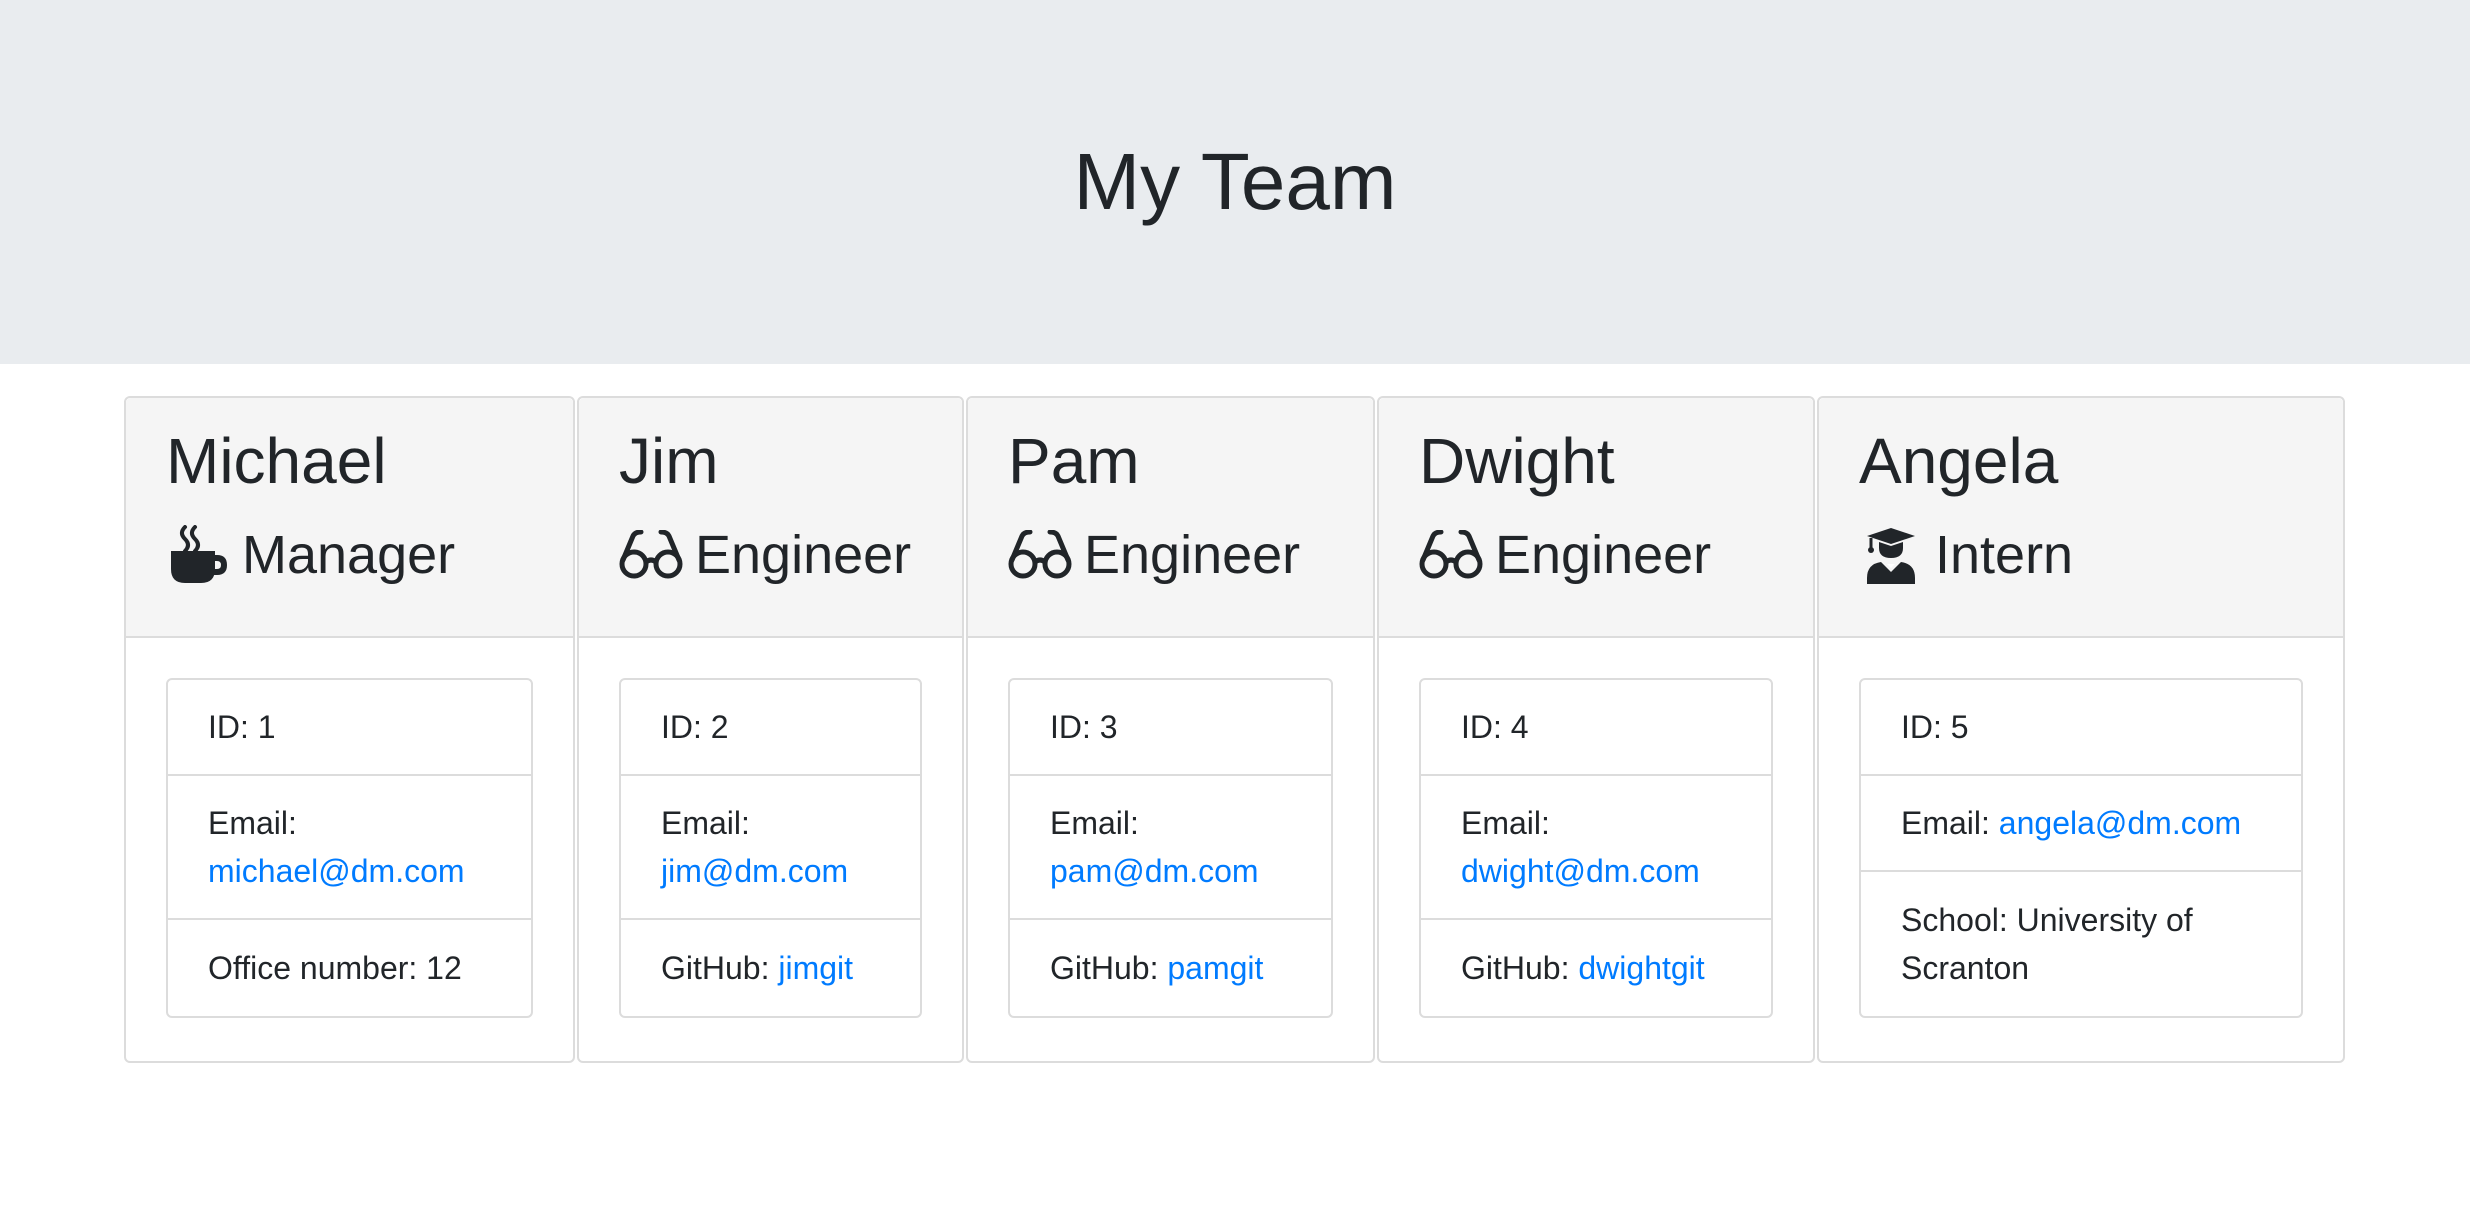  I want to click on id-label: ID: 4, so click(1495, 727).